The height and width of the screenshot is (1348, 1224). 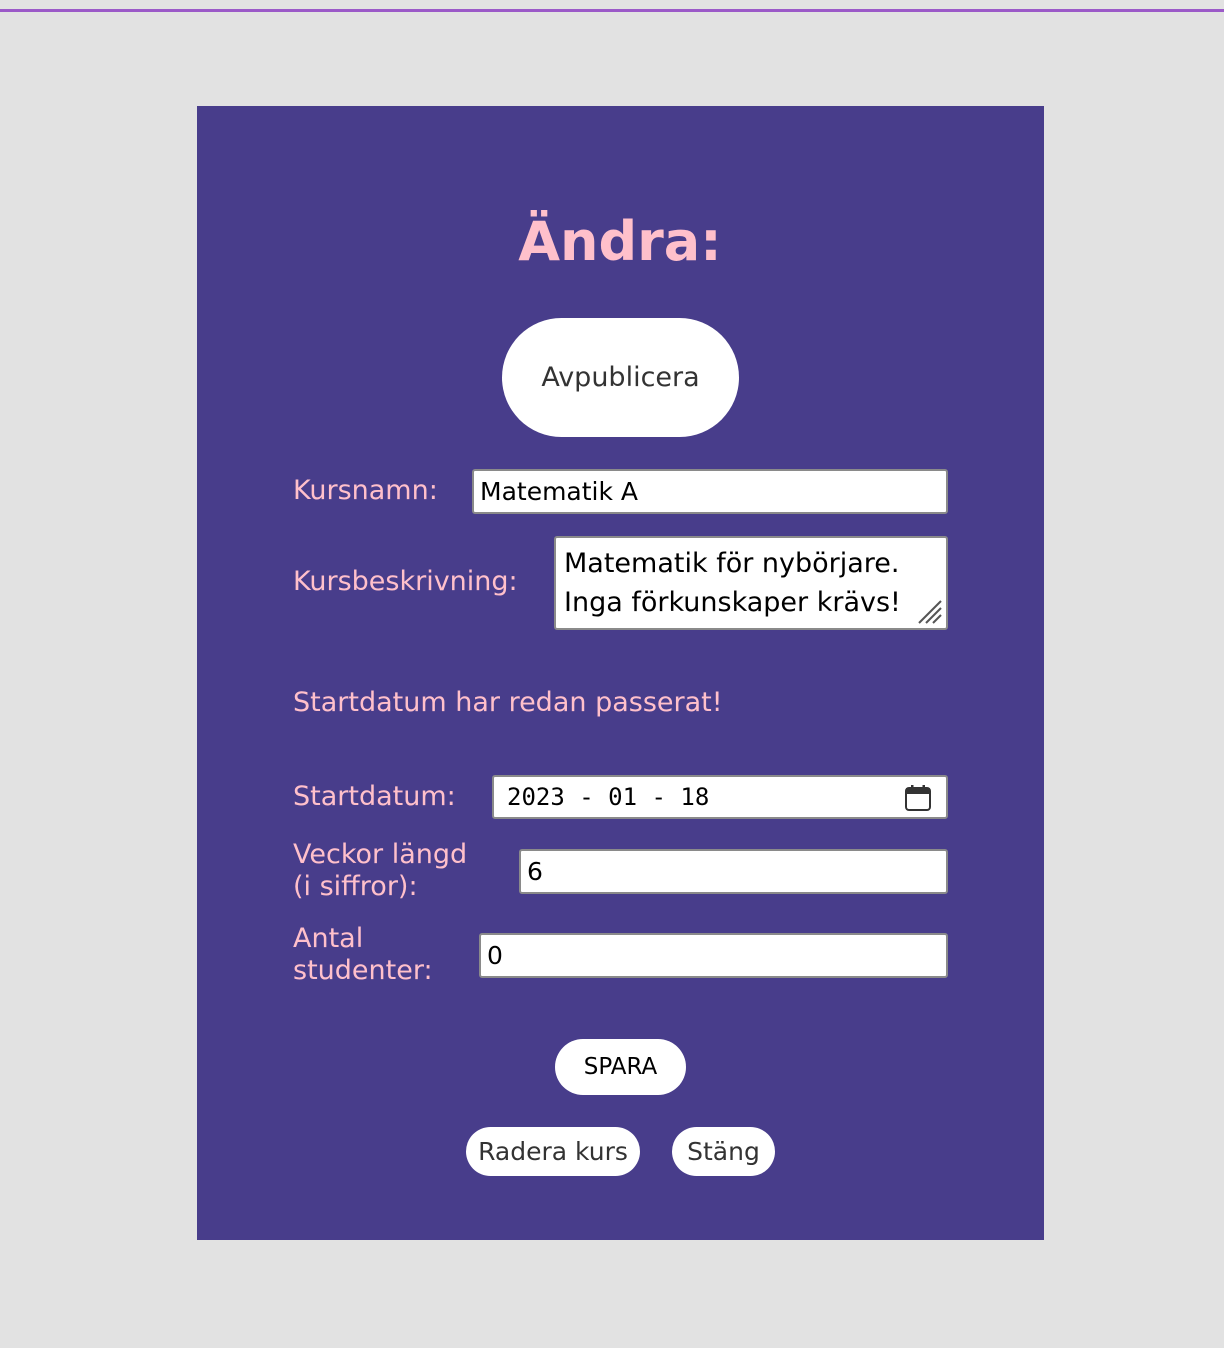 What do you see at coordinates (535, 871) in the screenshot?
I see `weeks-value: 6` at bounding box center [535, 871].